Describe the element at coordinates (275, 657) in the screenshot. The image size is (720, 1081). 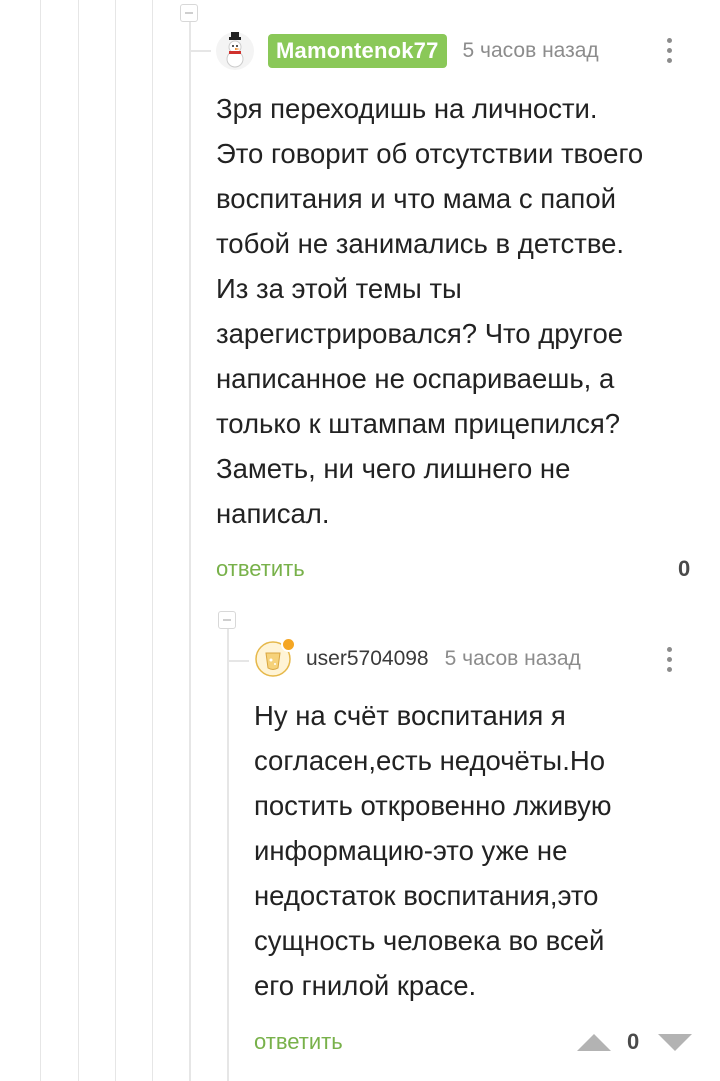
I see `glass-avatar-icon` at that location.